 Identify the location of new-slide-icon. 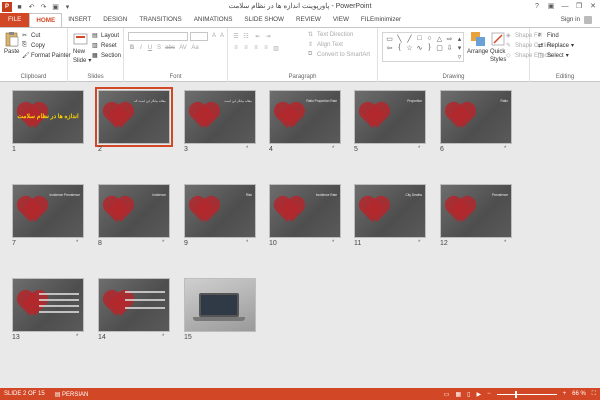
(81, 39).